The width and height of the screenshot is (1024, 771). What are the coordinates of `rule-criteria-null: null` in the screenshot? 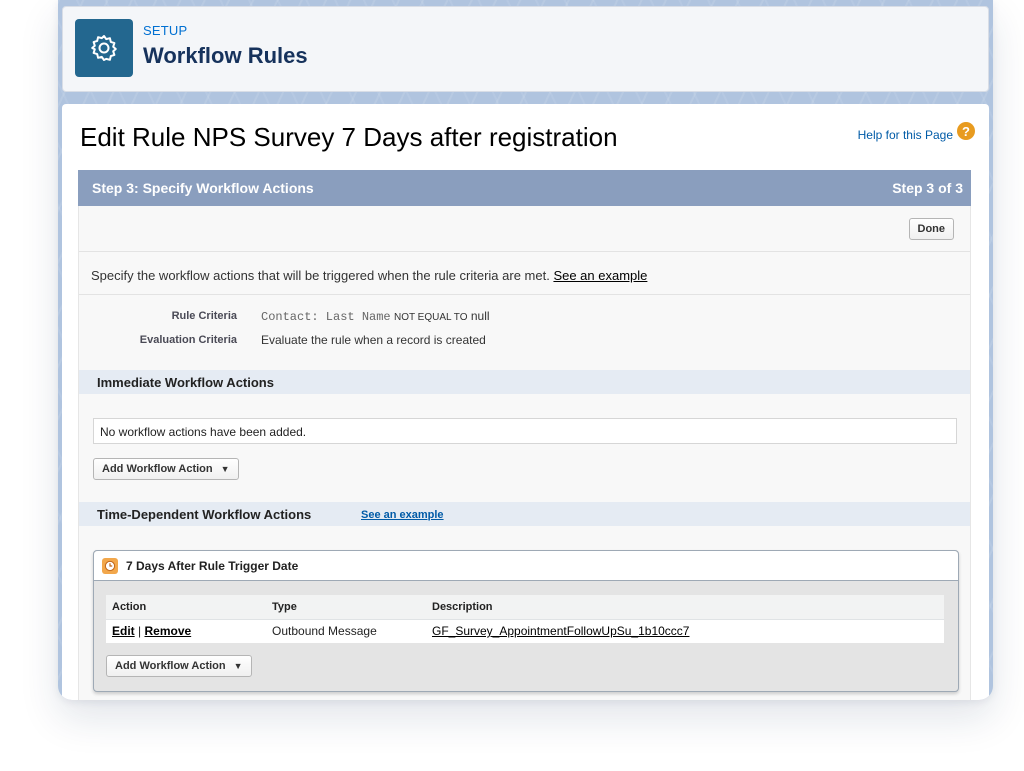 It's located at (480, 316).